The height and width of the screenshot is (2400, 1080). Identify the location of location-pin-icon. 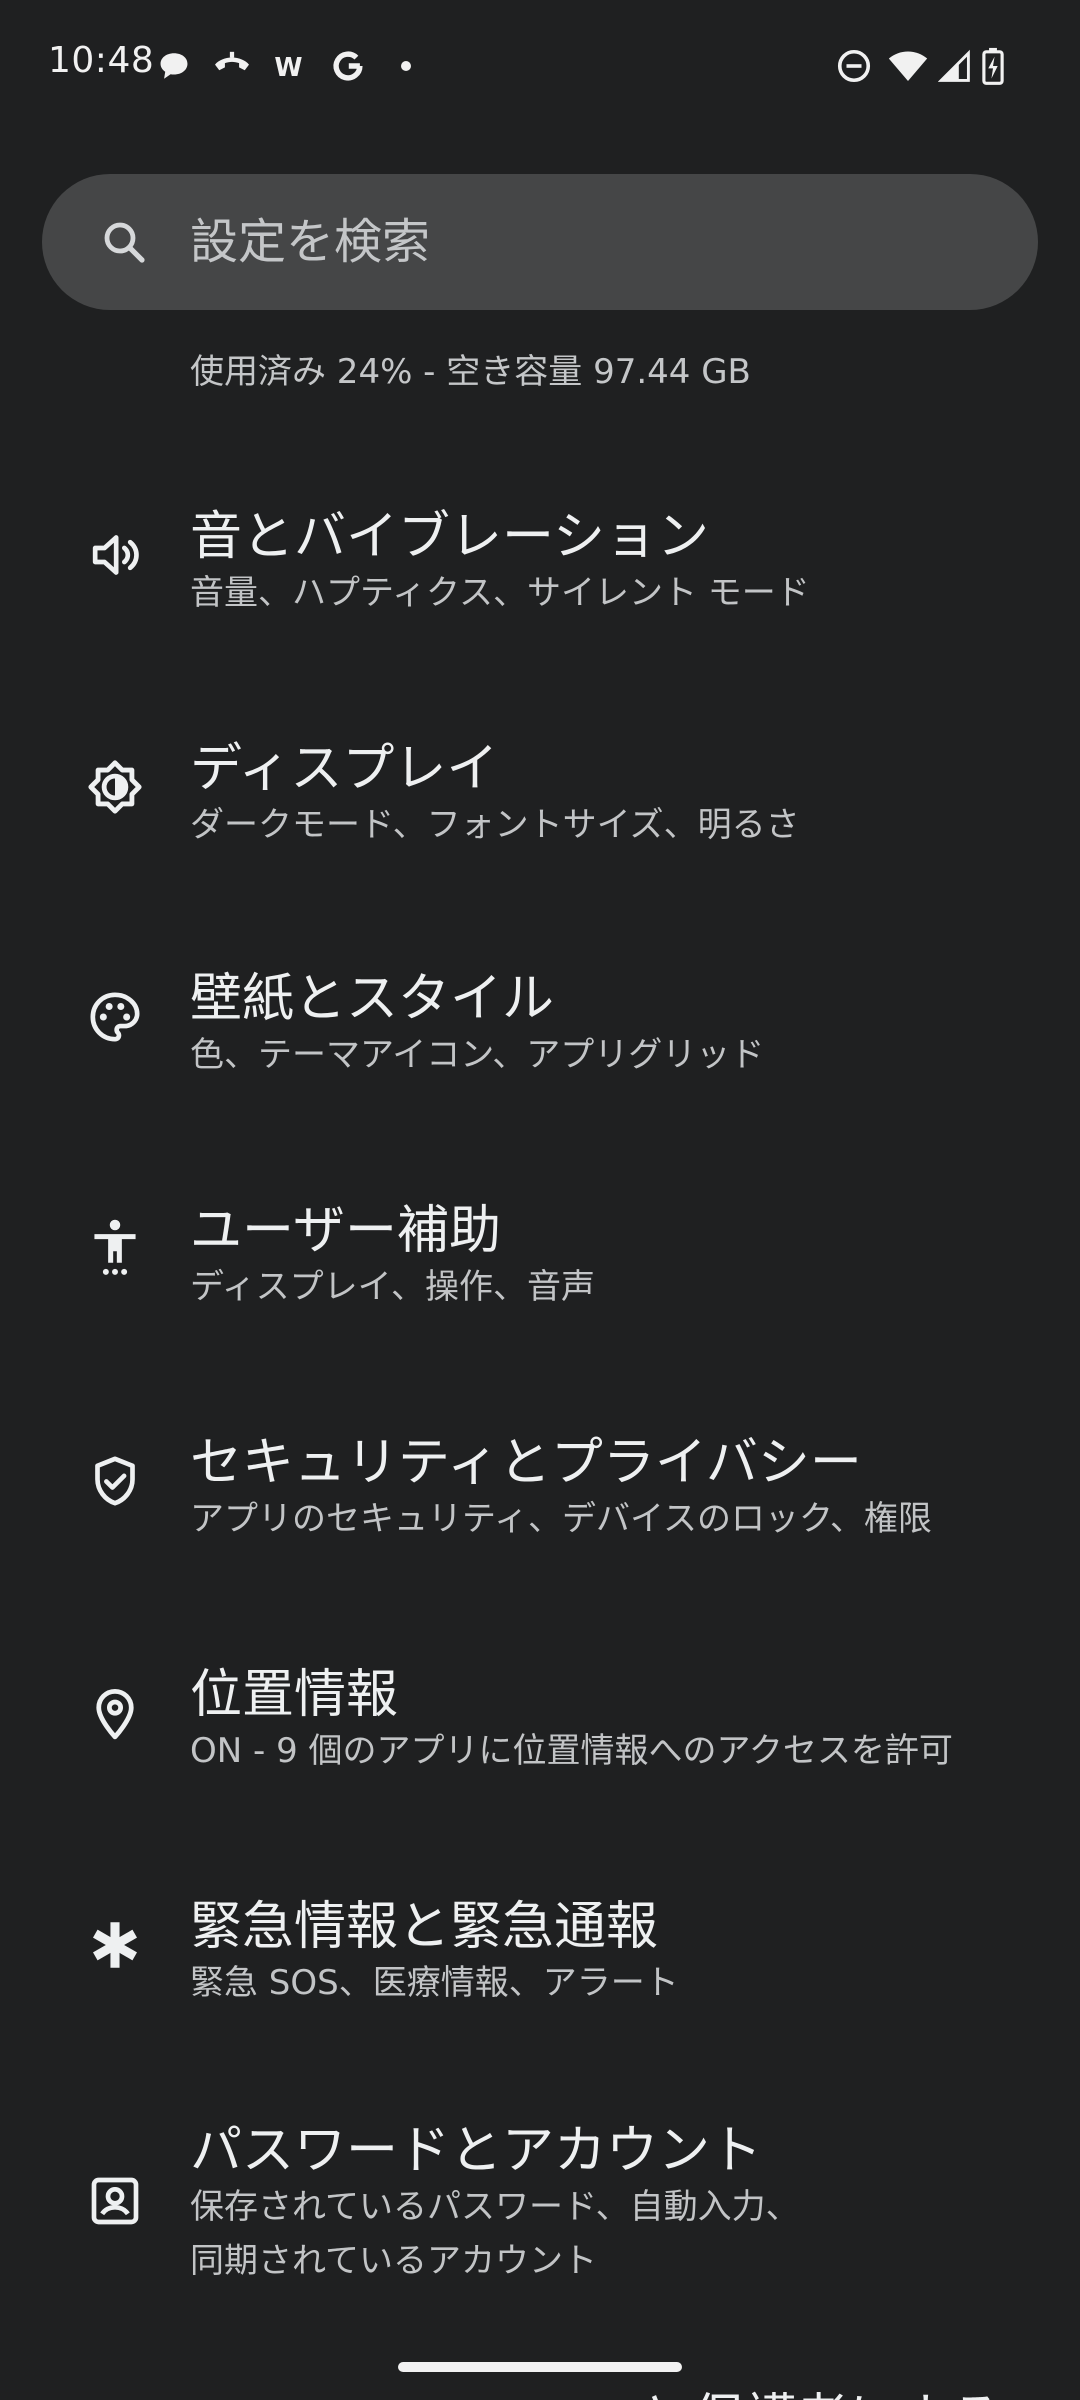
(115, 1713).